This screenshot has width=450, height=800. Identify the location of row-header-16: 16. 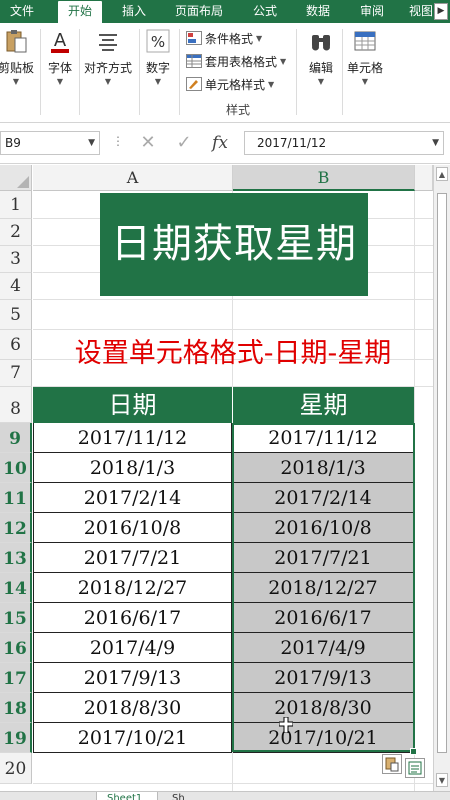
(16, 648).